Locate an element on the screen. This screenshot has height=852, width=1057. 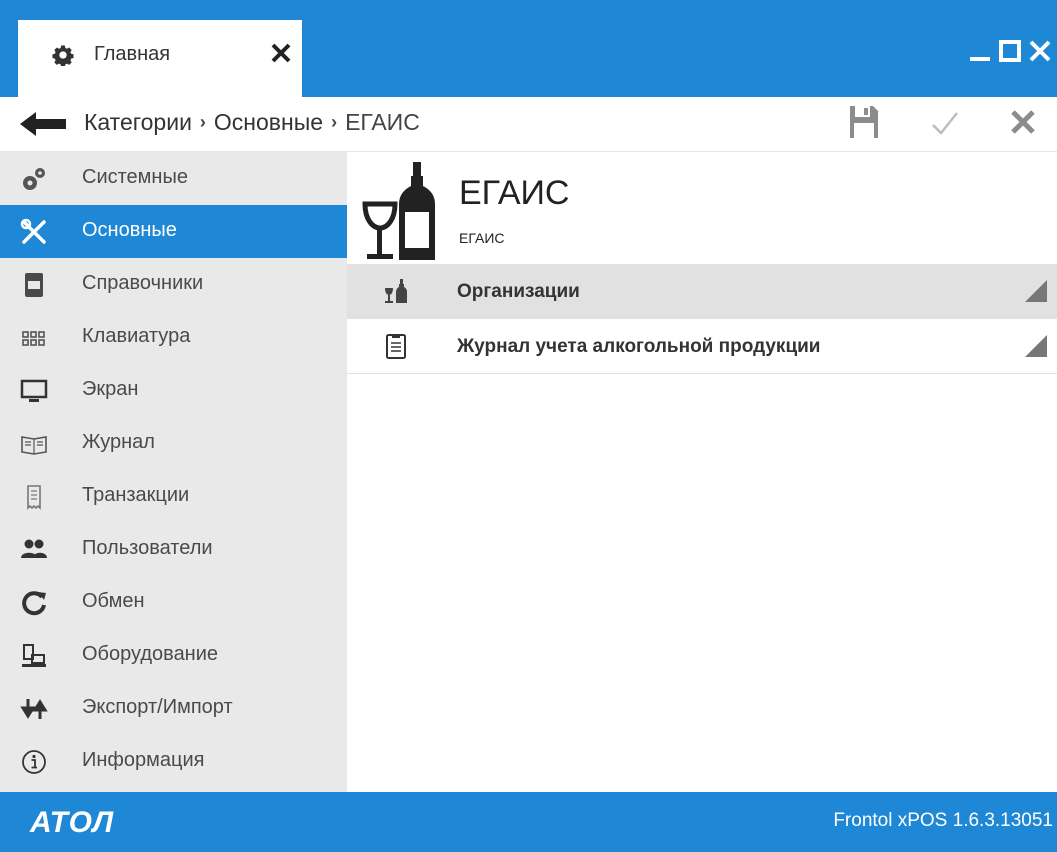
breadcrumb: Категории › Основные › ЕГАИС is located at coordinates (252, 122).